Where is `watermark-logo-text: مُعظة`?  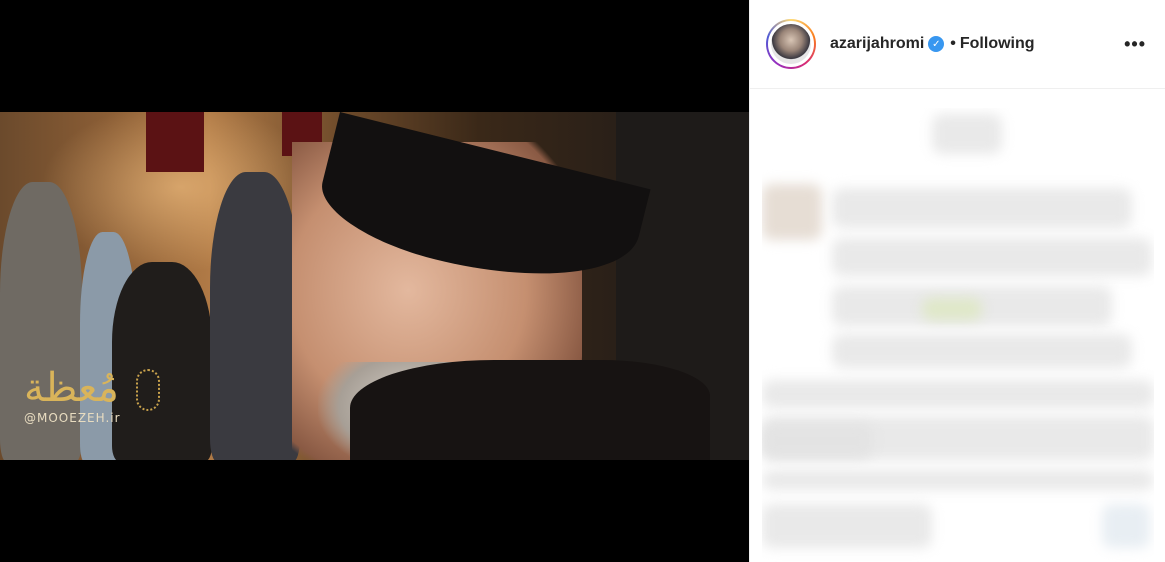
watermark-logo-text: مُعظة is located at coordinates (71, 388).